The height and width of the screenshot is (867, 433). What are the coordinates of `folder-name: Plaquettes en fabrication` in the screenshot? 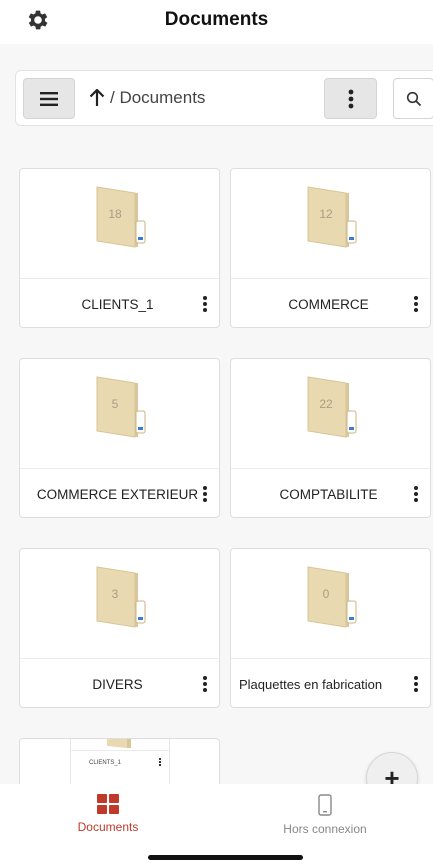 It's located at (311, 684).